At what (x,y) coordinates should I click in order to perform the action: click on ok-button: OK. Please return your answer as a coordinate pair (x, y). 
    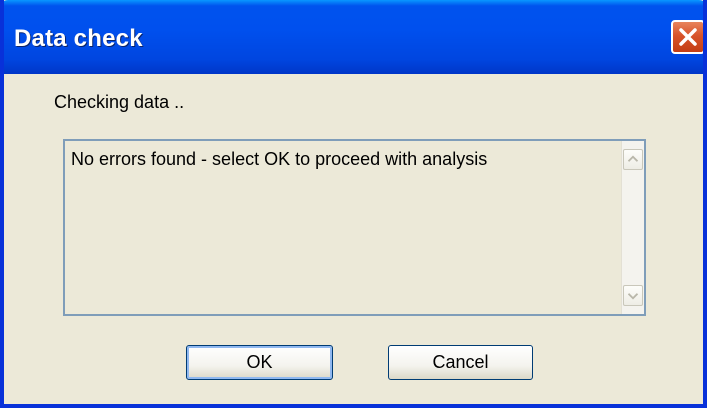
    Looking at the image, I should click on (259, 362).